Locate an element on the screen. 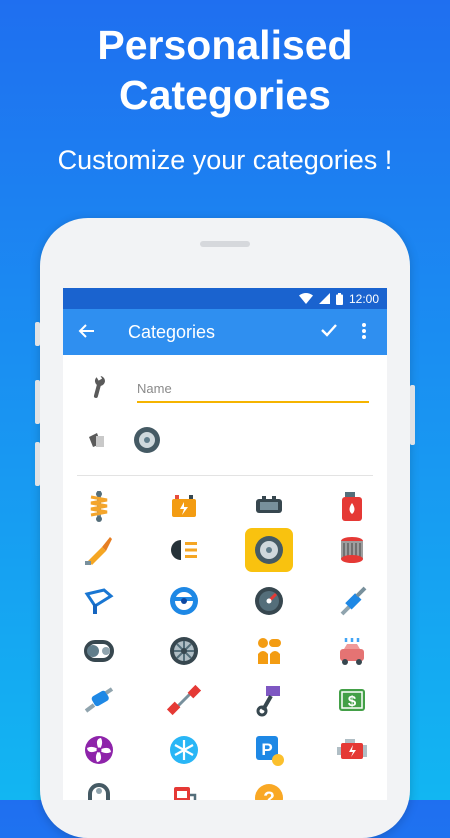  subtitle: Customize your categories ! is located at coordinates (225, 160).